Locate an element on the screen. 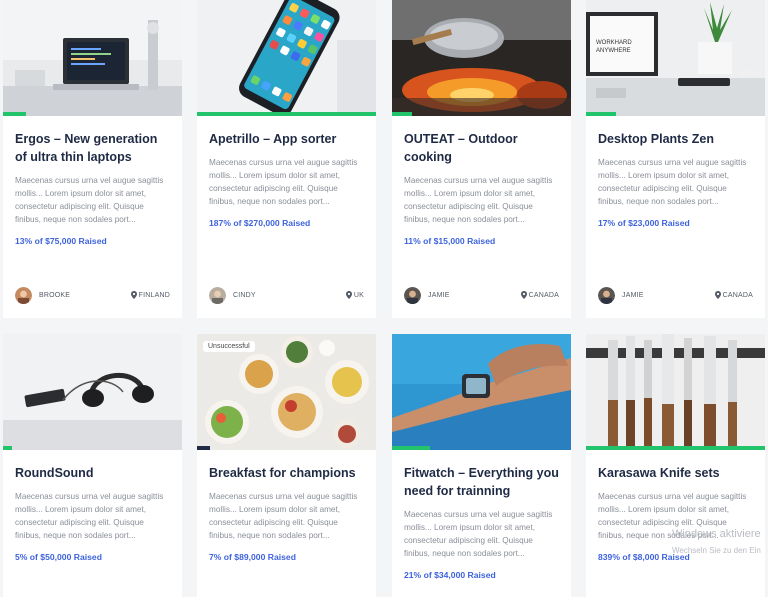 This screenshot has width=768, height=597. smartphone-photo is located at coordinates (286, 58).